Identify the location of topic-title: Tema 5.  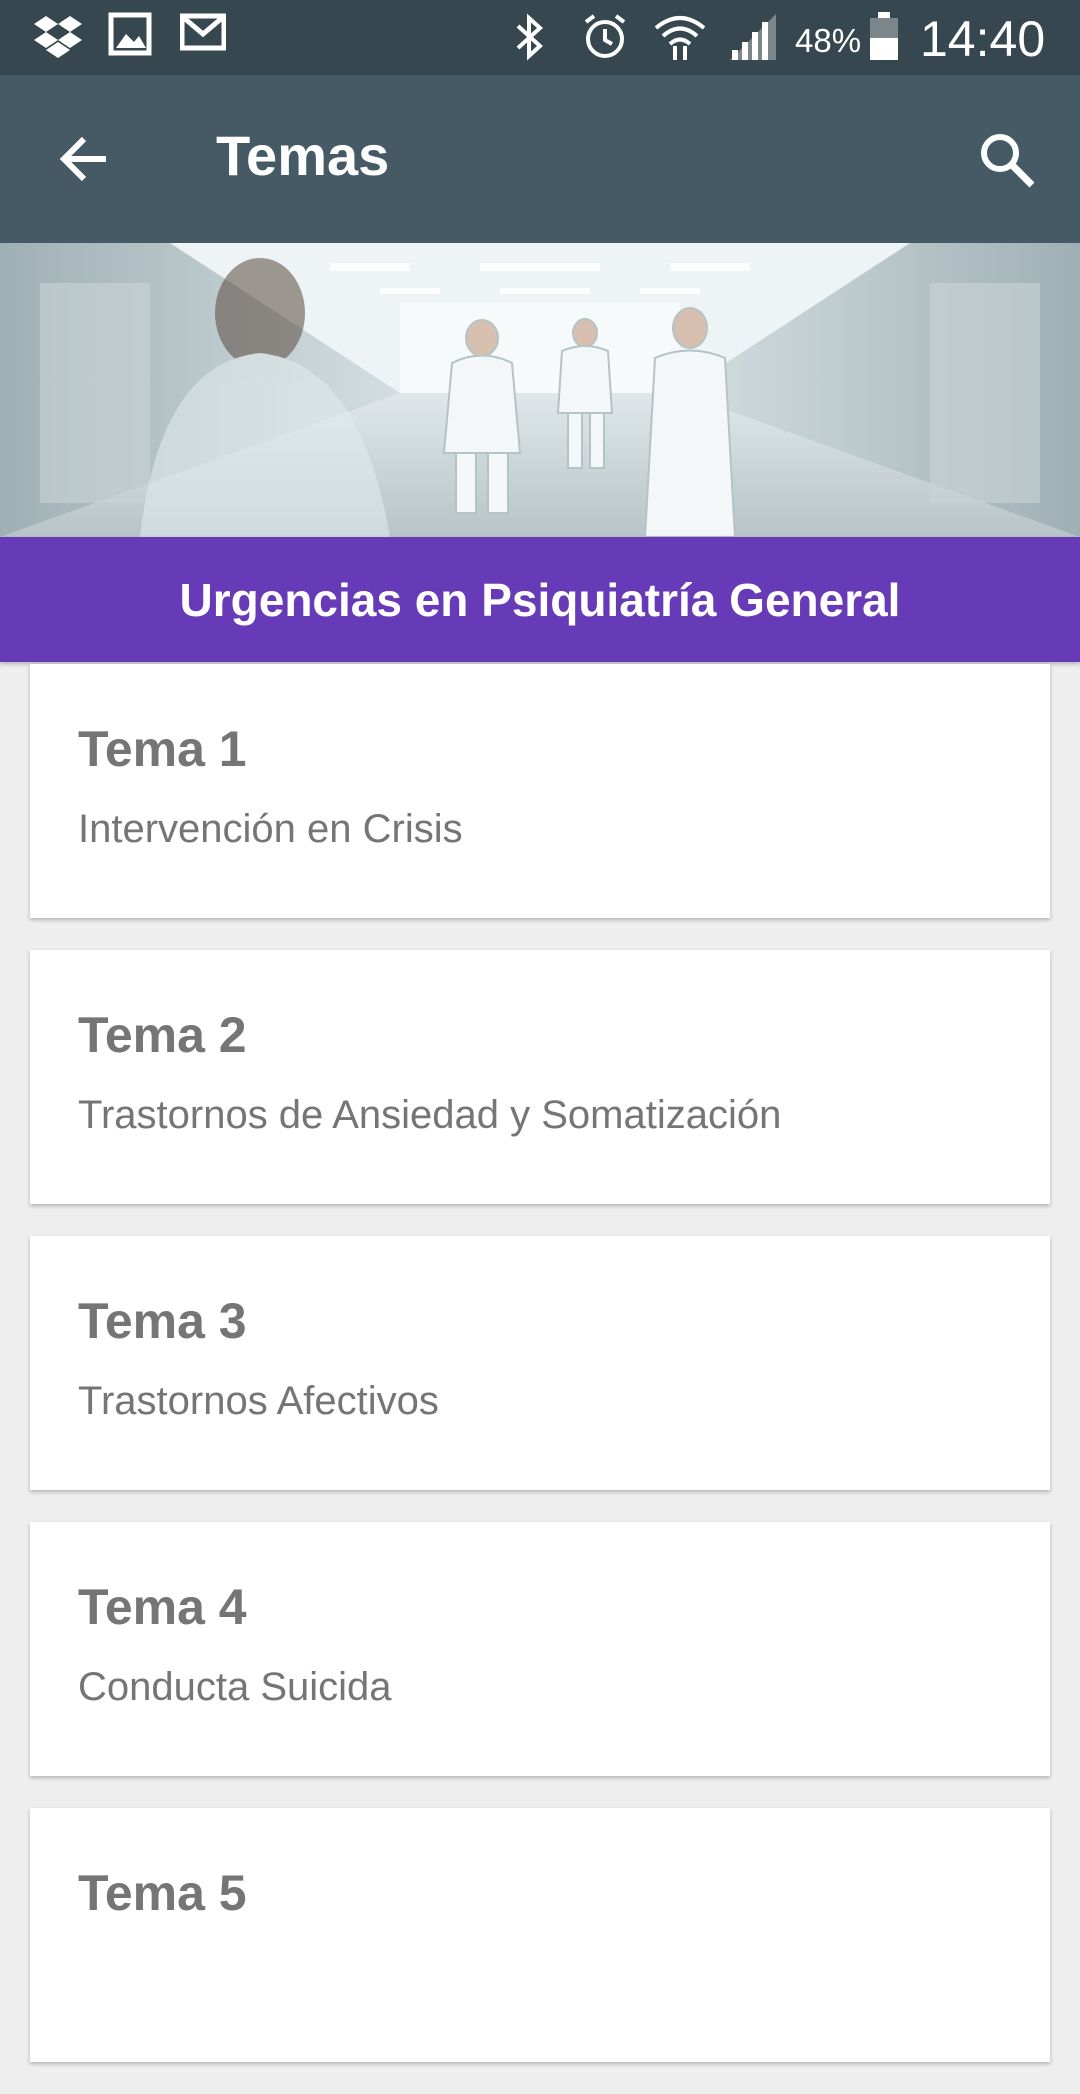
(162, 1893).